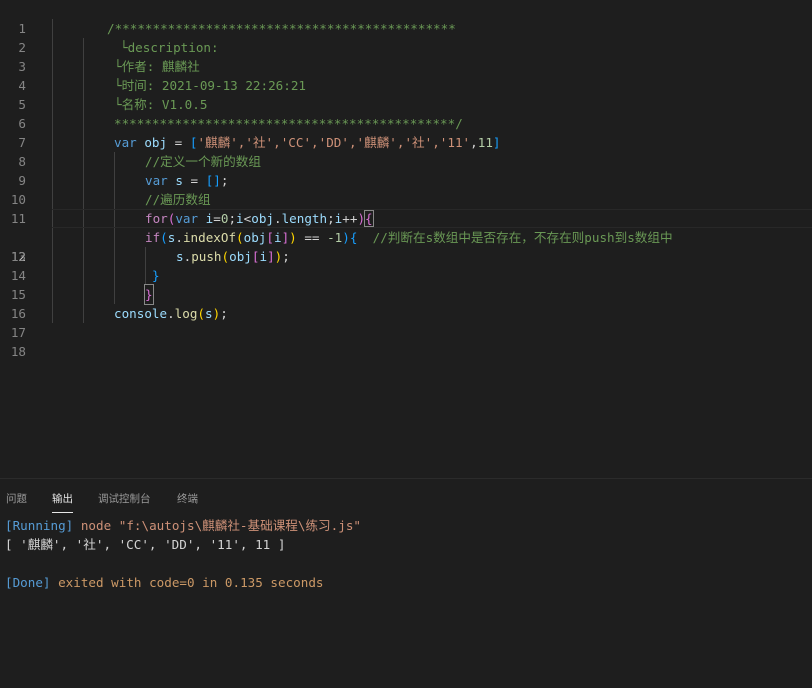  I want to click on line-number: 18, so click(18, 351).